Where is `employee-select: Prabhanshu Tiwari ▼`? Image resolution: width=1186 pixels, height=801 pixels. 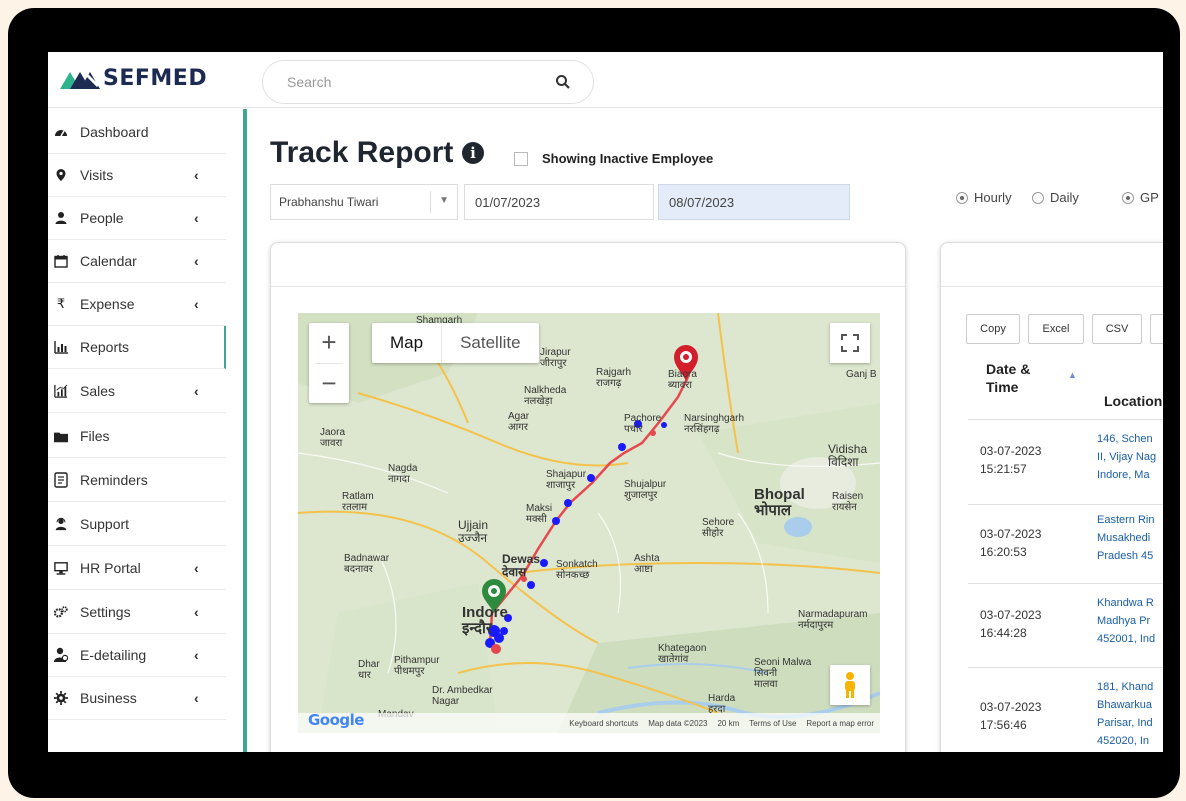
employee-select: Prabhanshu Tiwari ▼ is located at coordinates (364, 202).